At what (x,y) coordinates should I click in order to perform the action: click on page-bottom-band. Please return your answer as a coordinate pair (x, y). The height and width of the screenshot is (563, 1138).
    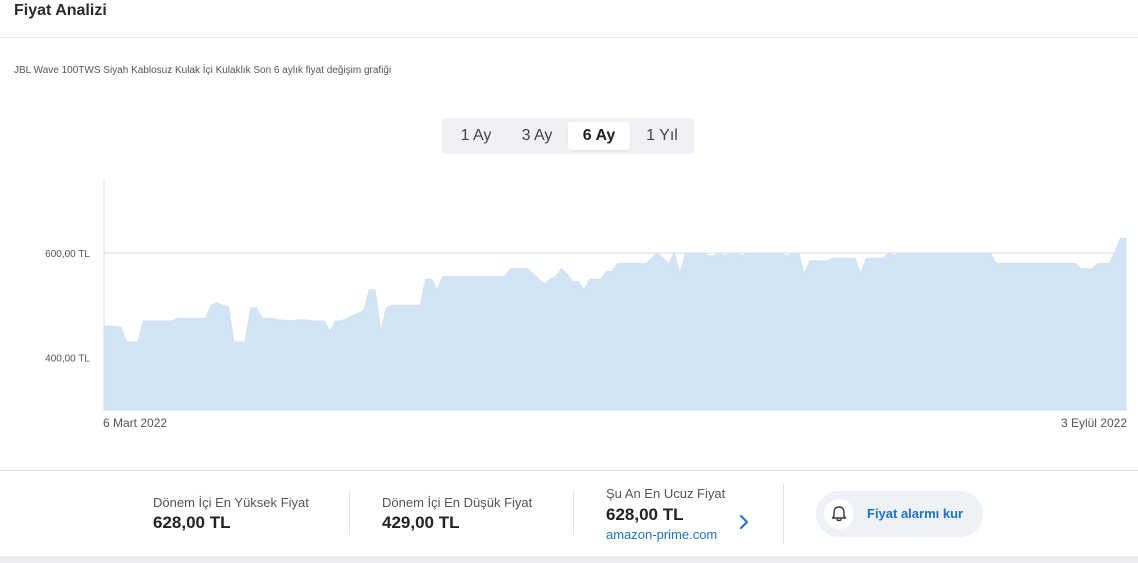
    Looking at the image, I should click on (569, 559).